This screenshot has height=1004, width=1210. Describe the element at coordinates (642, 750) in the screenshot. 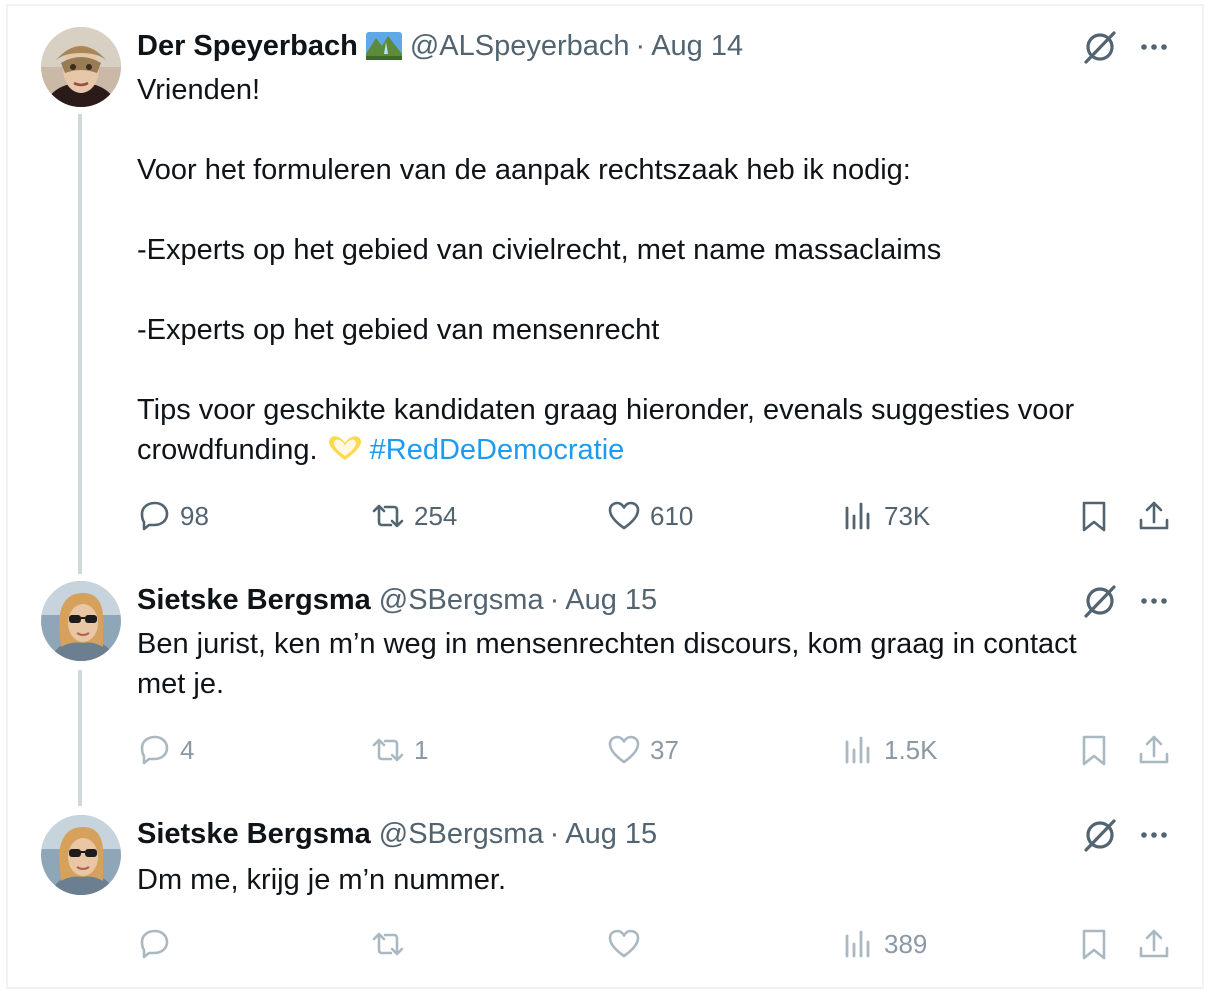

I see `like-button: 37` at that location.